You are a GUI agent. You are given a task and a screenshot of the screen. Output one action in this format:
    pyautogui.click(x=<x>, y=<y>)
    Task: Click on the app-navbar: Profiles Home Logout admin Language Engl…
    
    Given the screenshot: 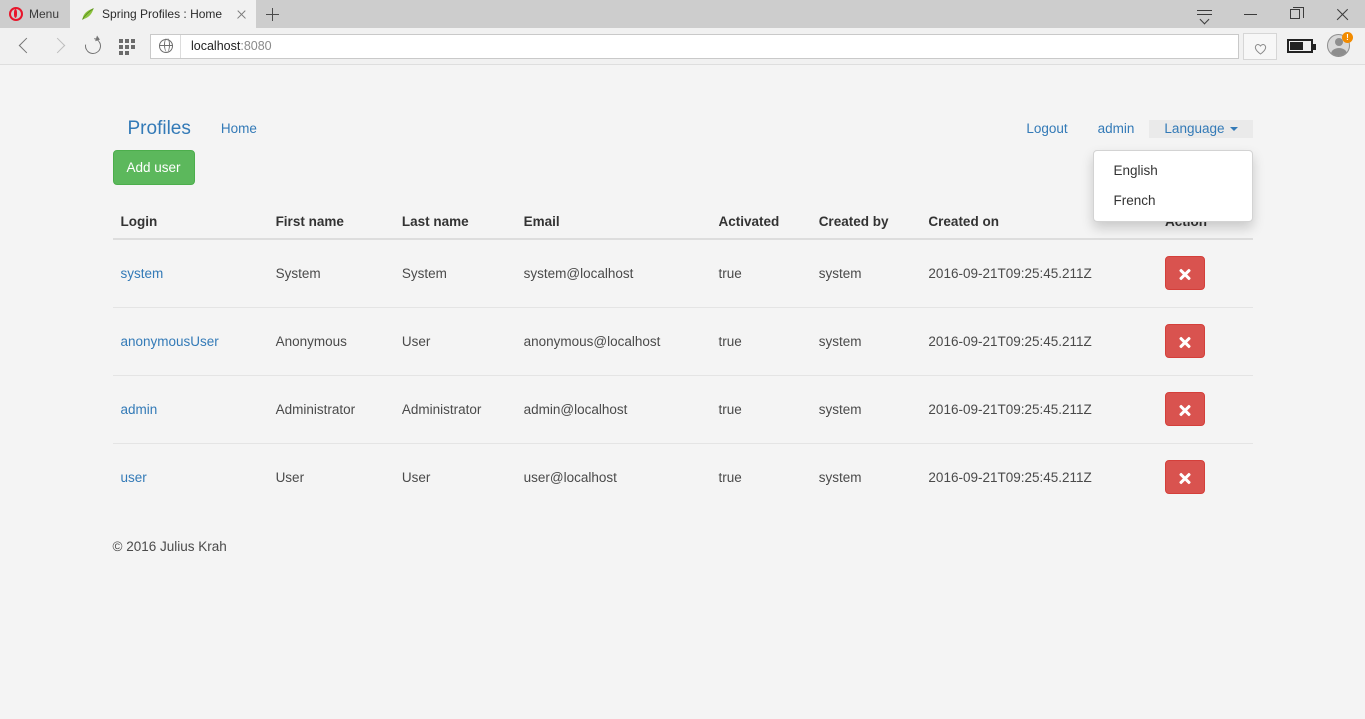 What is the action you would take?
    pyautogui.click(x=683, y=165)
    